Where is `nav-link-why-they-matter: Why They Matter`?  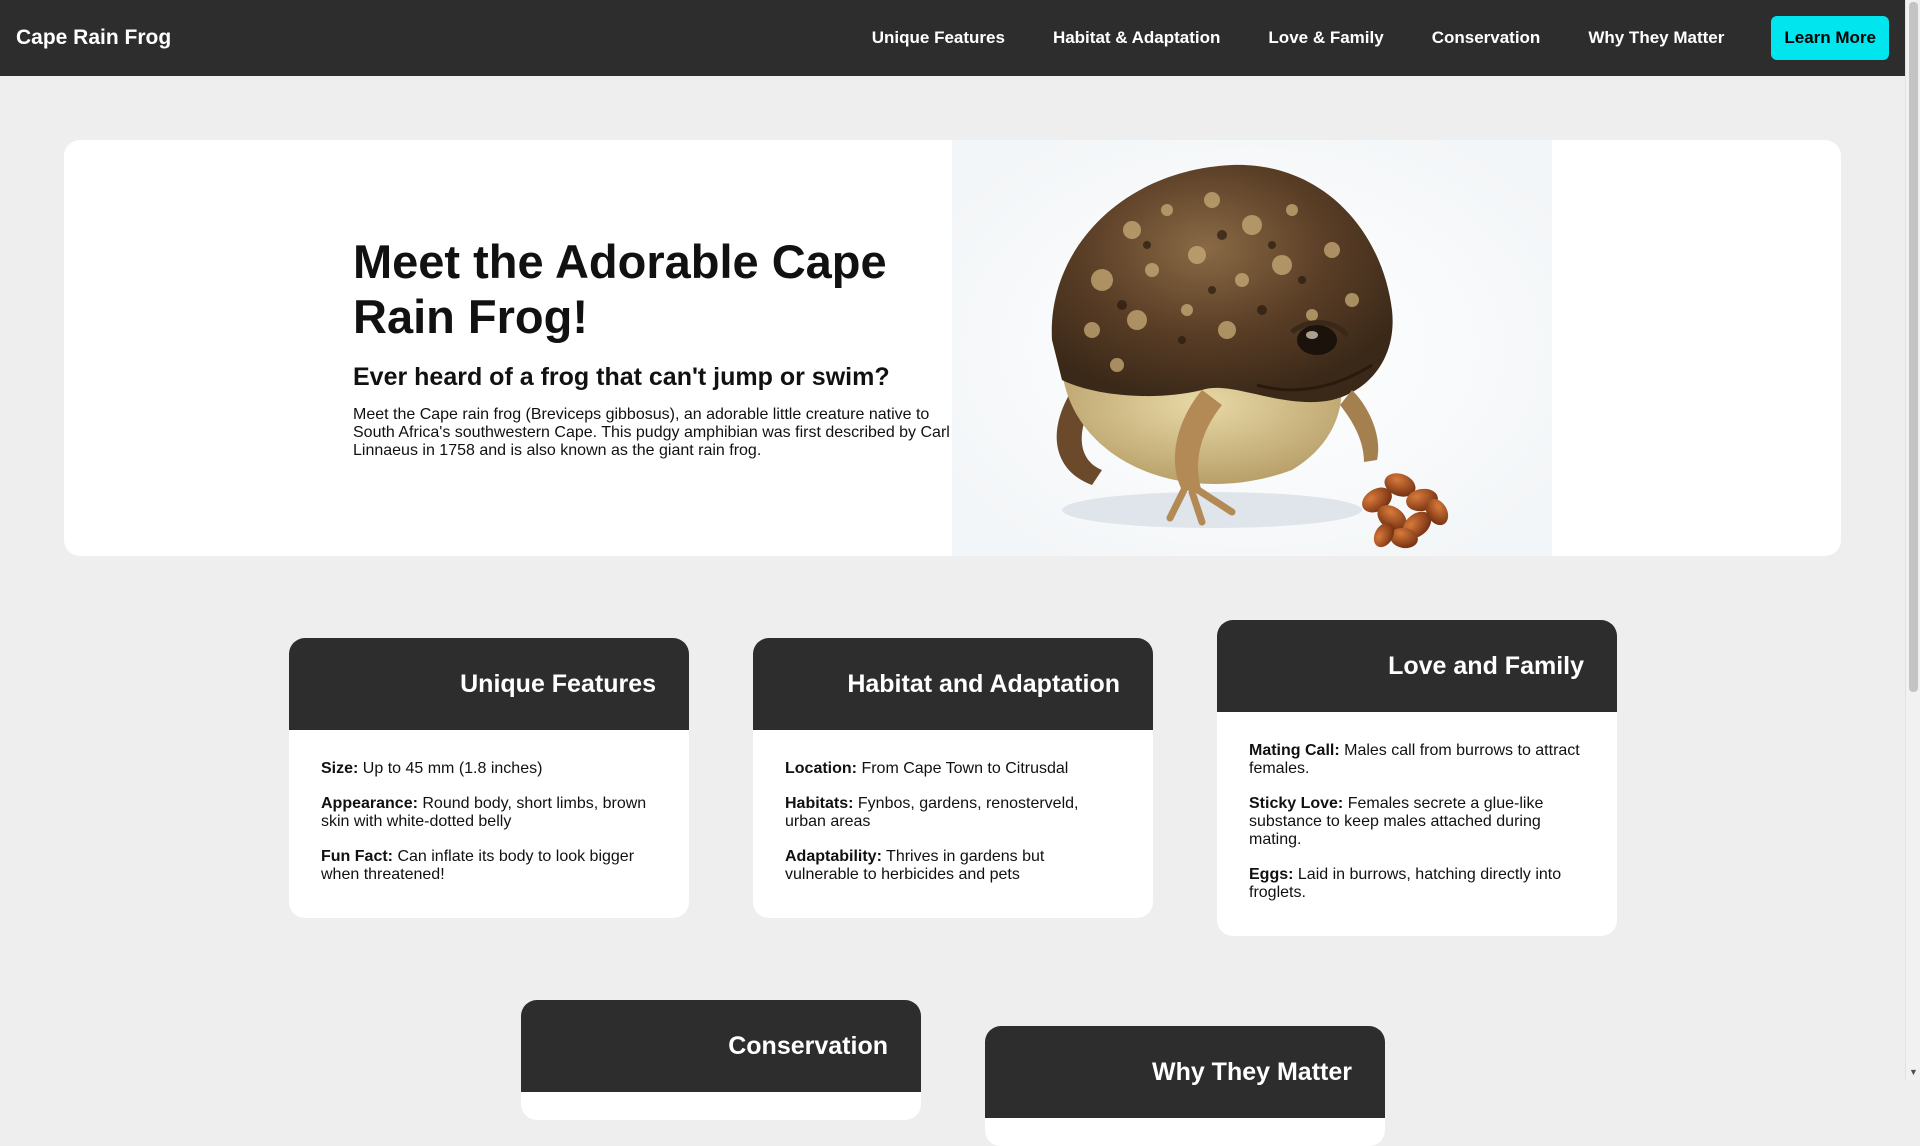 nav-link-why-they-matter: Why They Matter is located at coordinates (1656, 38).